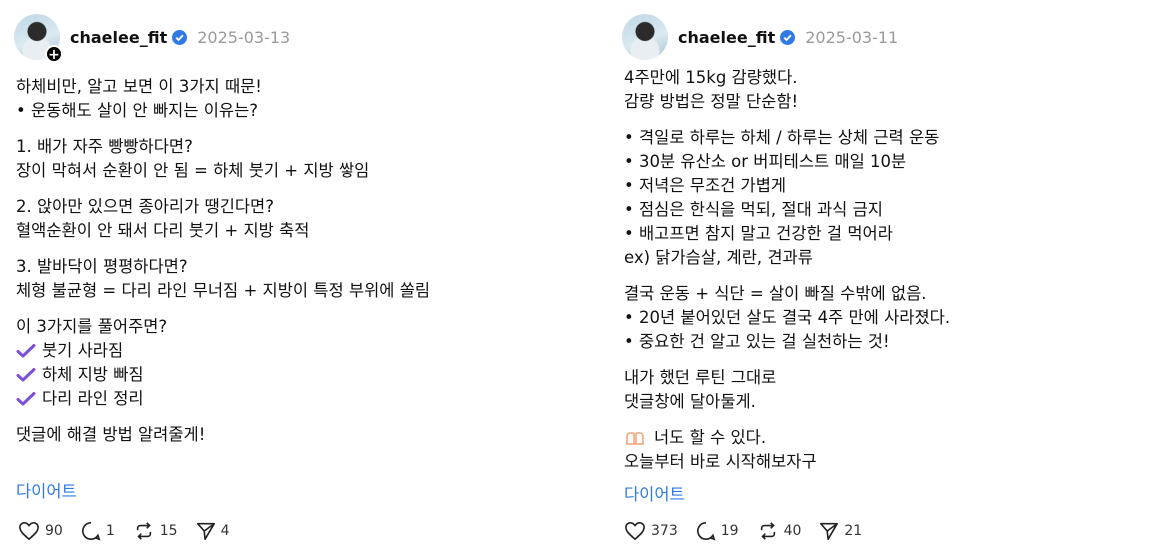 Image resolution: width=1170 pixels, height=552 pixels. I want to click on post-text-line: • 운동해도 살이 안 빠지는 이유는?, so click(137, 110).